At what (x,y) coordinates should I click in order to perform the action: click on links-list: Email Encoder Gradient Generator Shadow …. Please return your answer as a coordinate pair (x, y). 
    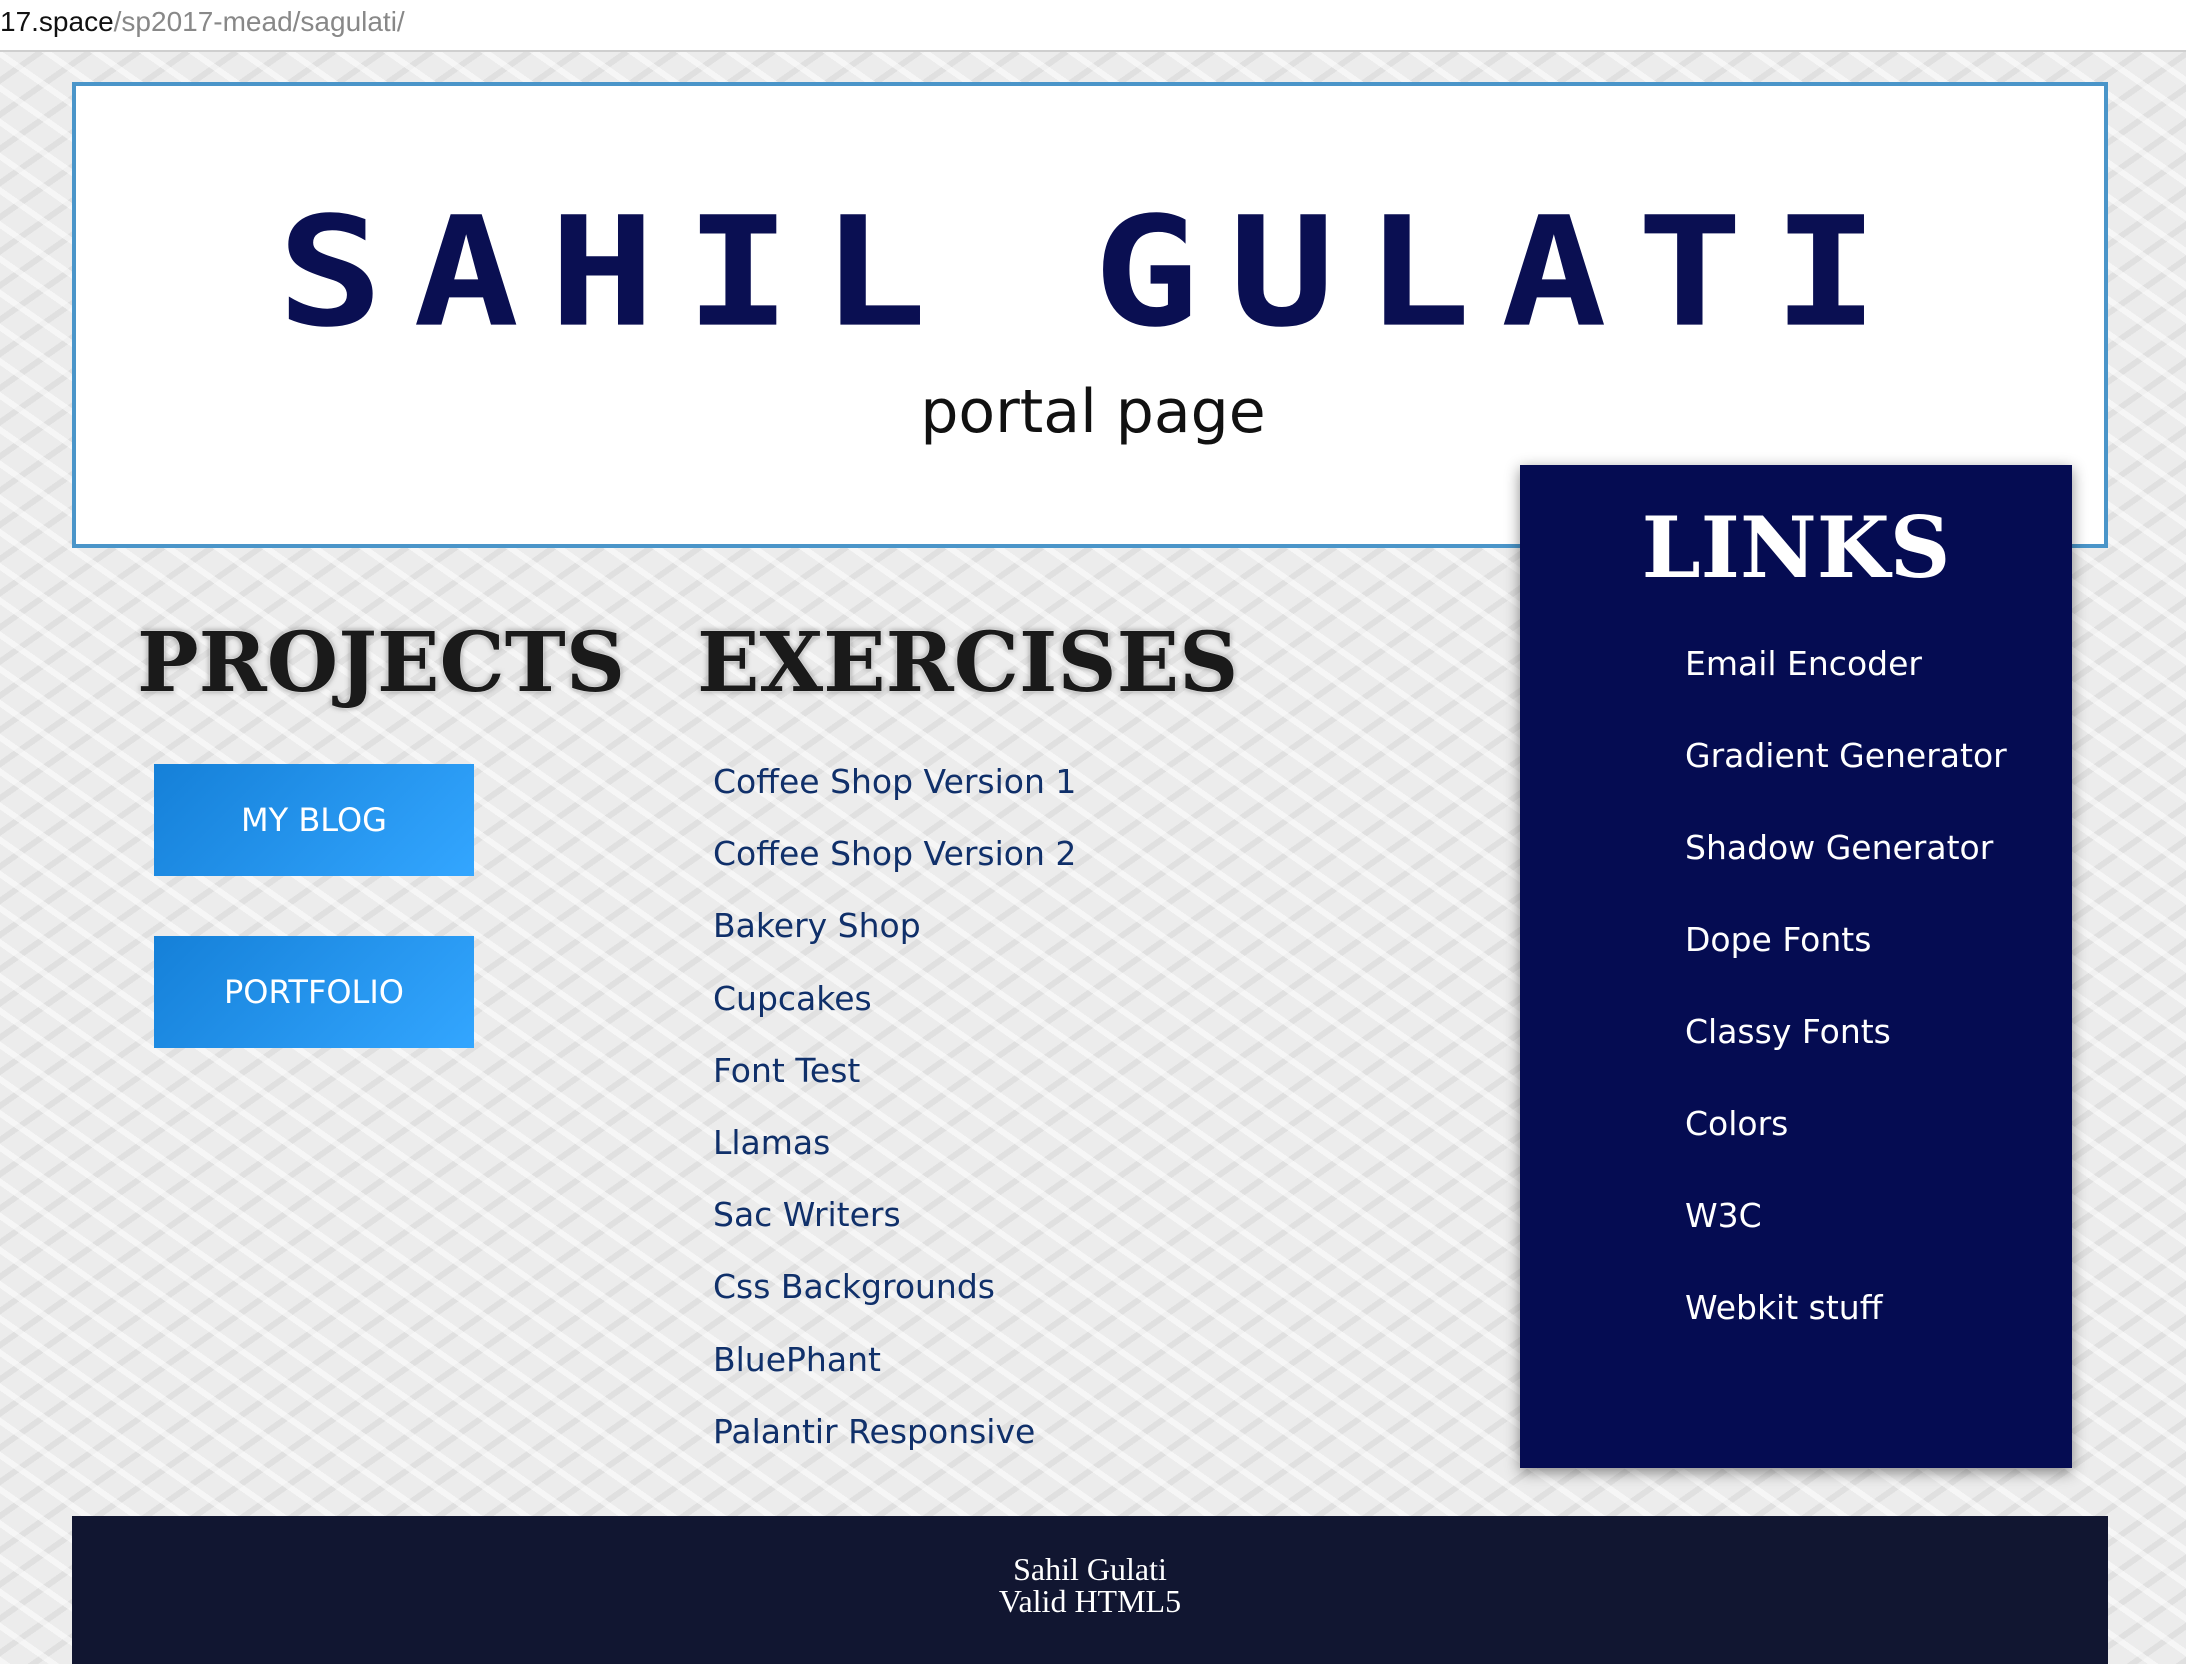
    Looking at the image, I should click on (1846, 1008).